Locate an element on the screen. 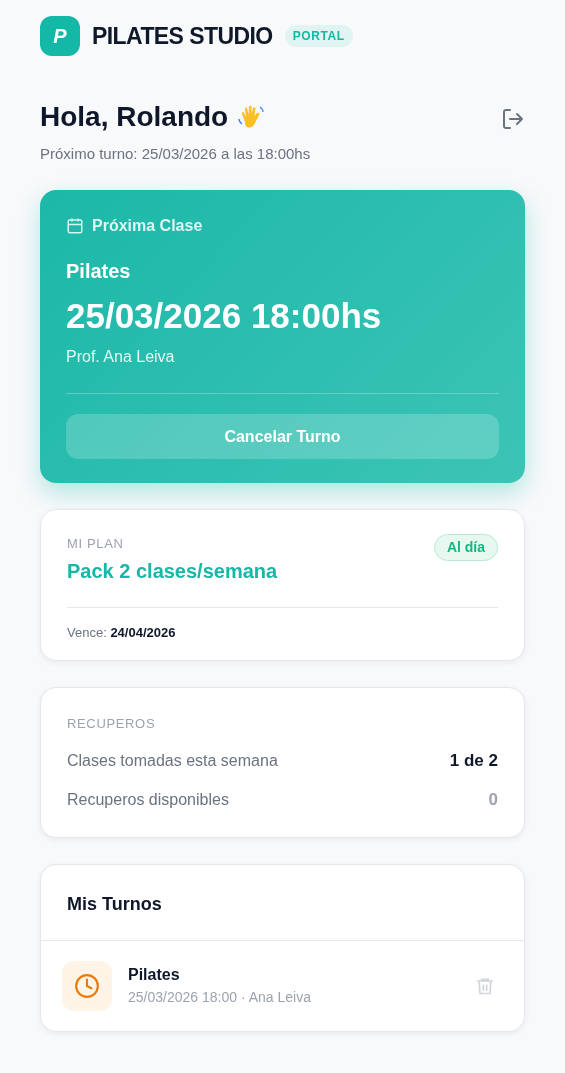 This screenshot has width=565, height=1073. status-badge: Al día is located at coordinates (465, 548).